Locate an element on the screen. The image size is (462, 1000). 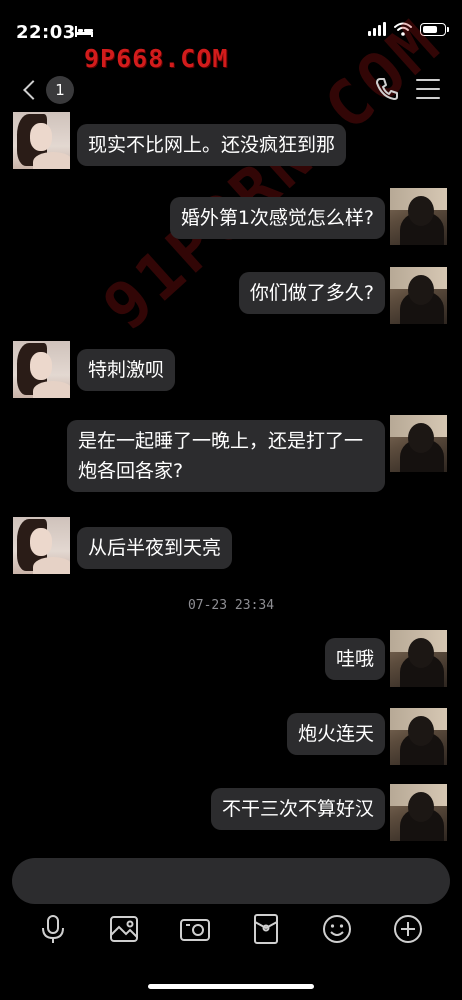
message-timestamp: 07-23 23:34 is located at coordinates (231, 605).